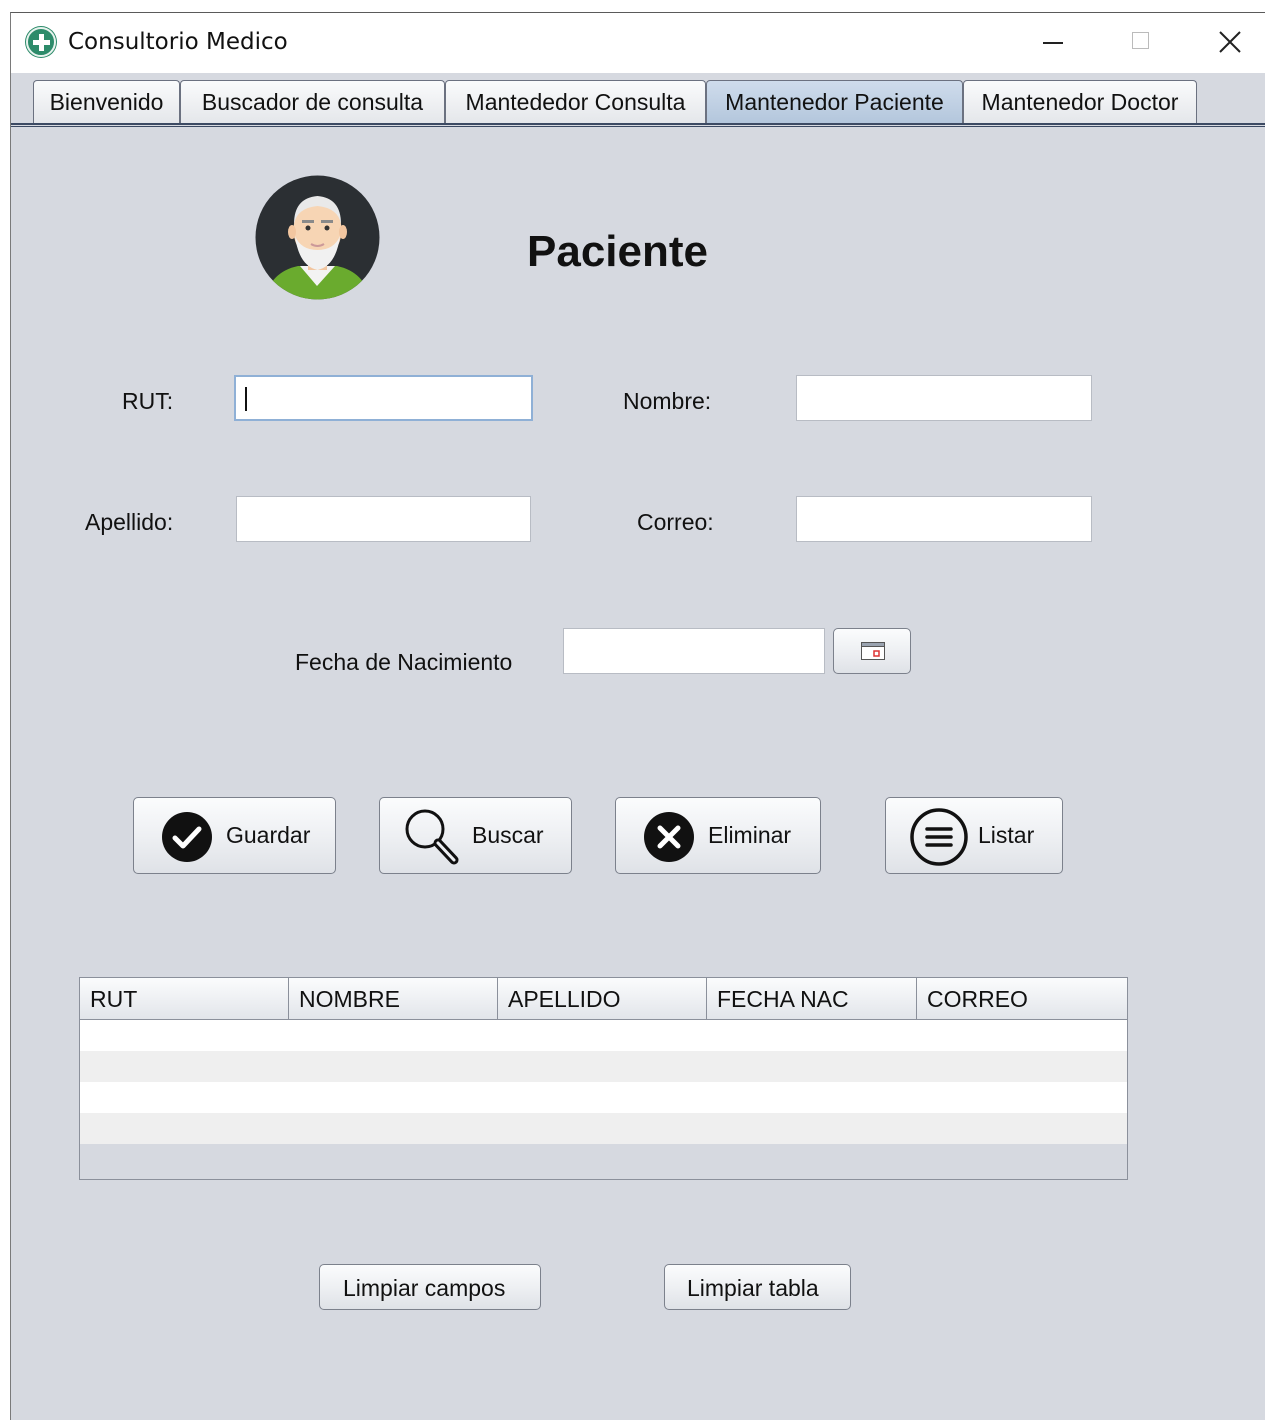 The width and height of the screenshot is (1265, 1420). I want to click on apellido-label: Apellido:, so click(129, 522).